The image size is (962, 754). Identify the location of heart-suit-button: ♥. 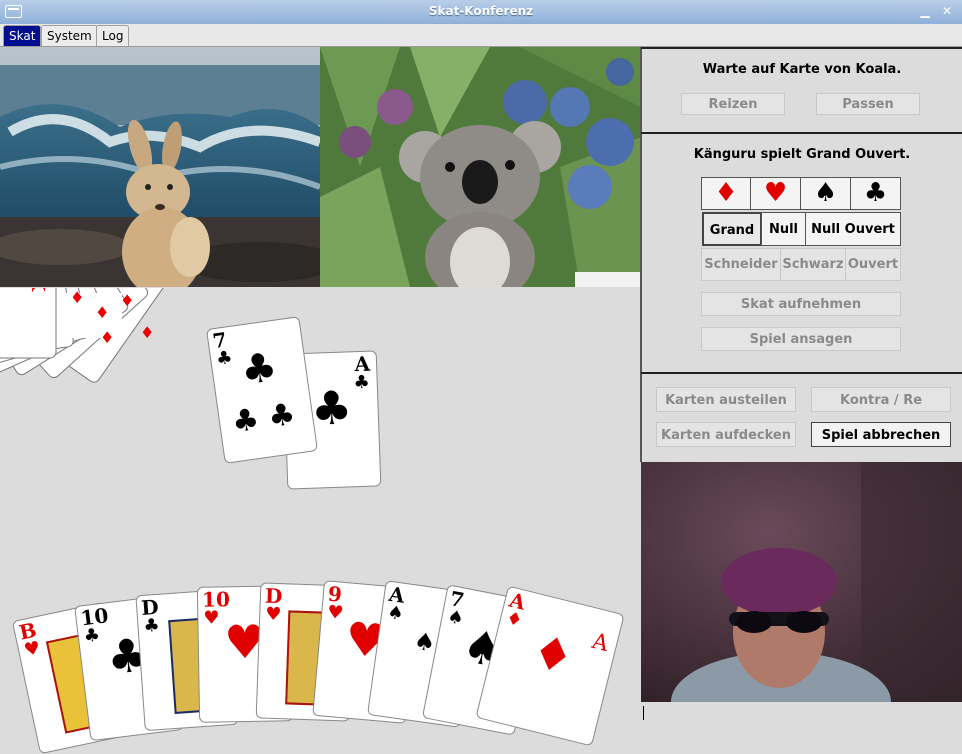
(775, 193).